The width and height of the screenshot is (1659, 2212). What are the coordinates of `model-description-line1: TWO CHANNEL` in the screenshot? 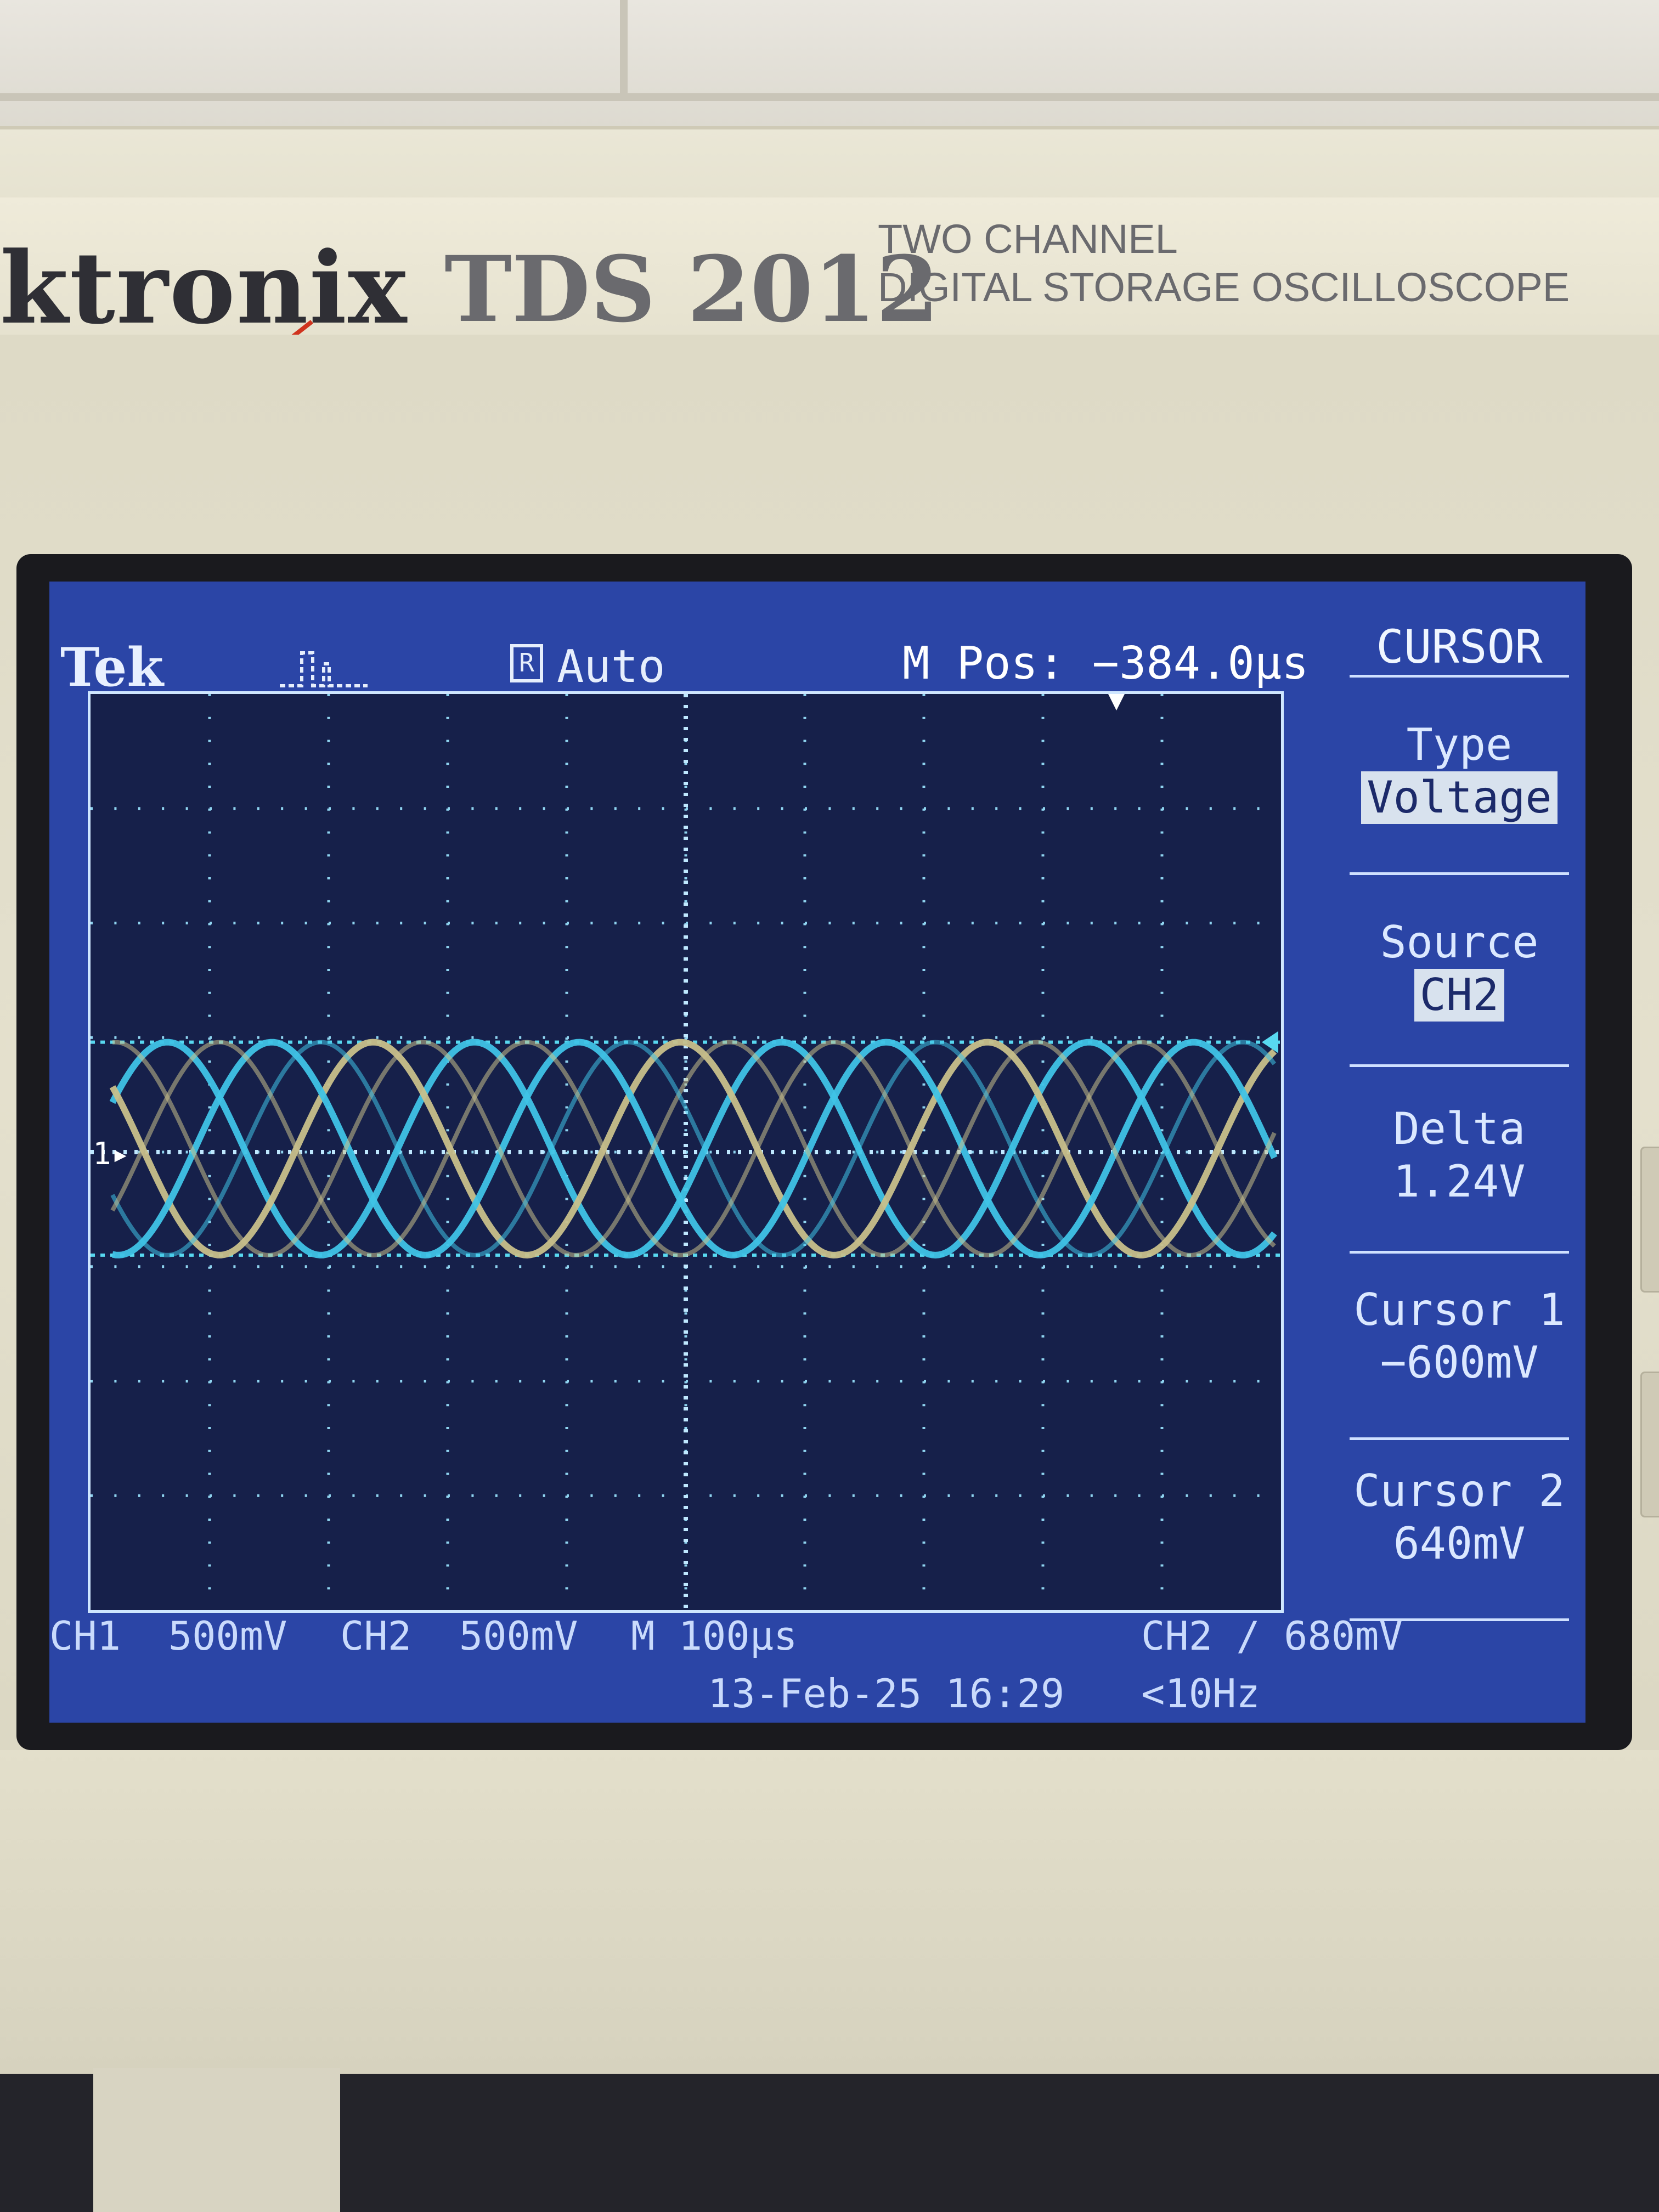 It's located at (1028, 239).